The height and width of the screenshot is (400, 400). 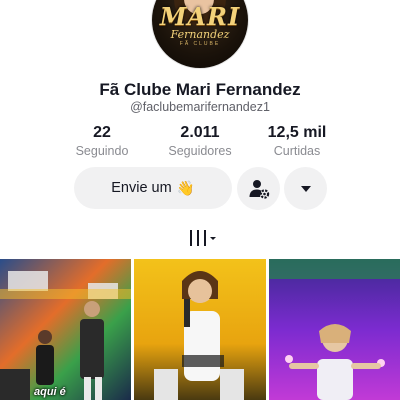 I want to click on send-message-label: Envie um, so click(x=141, y=188).